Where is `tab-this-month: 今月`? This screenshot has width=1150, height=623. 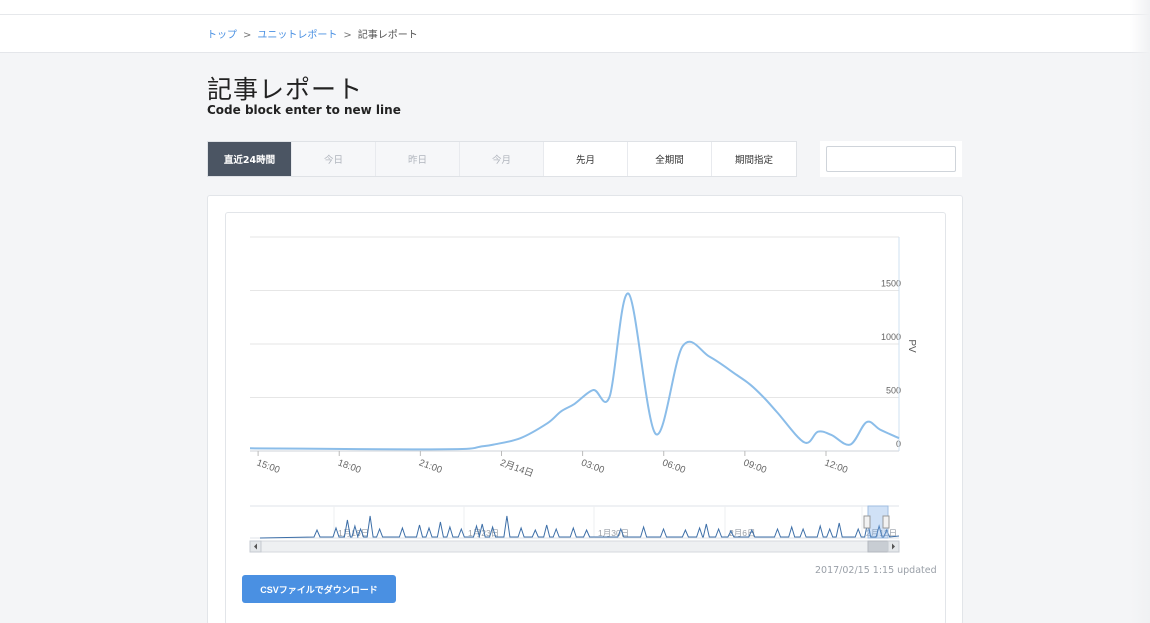
tab-this-month: 今月 is located at coordinates (502, 159).